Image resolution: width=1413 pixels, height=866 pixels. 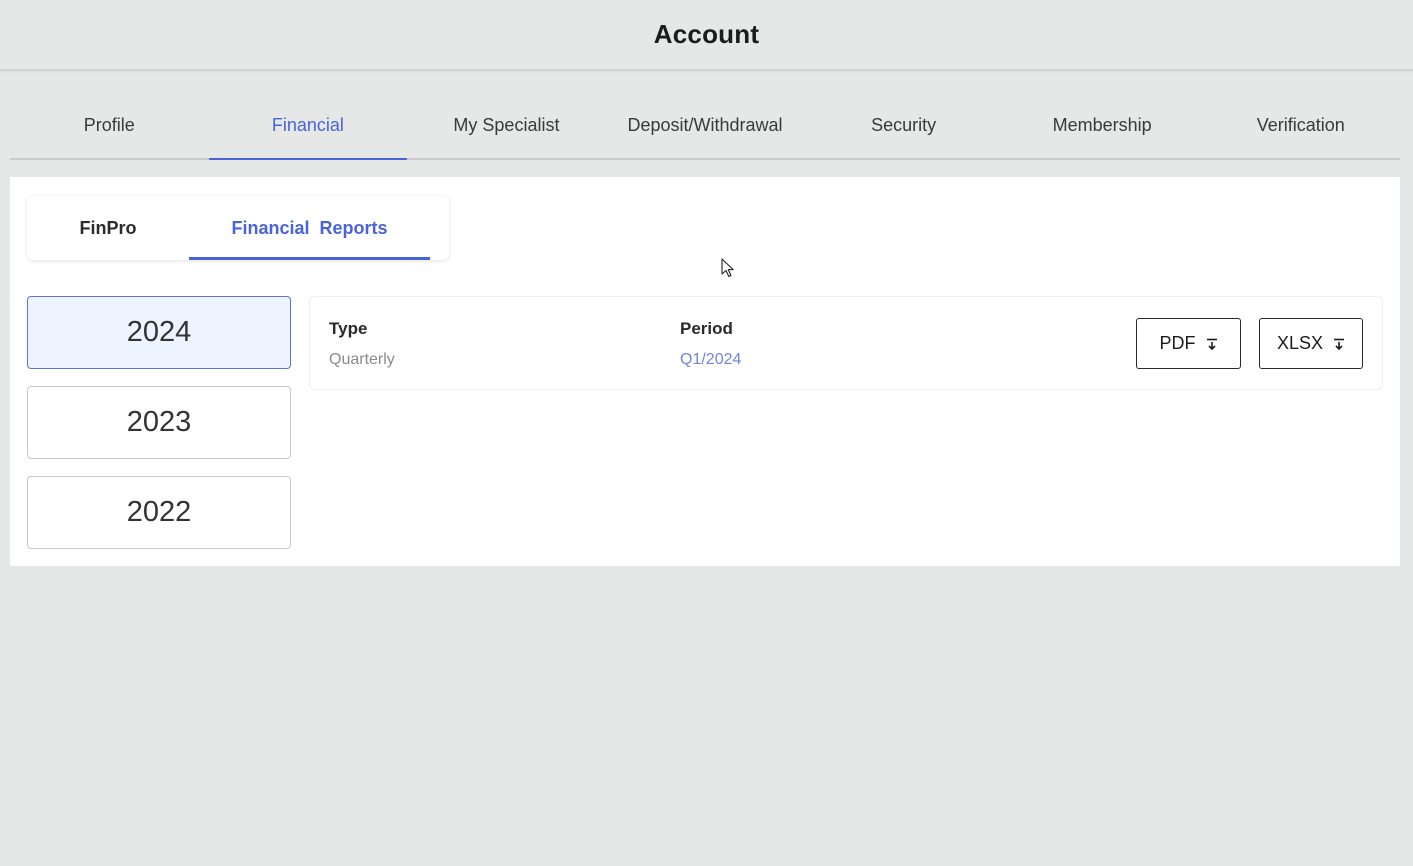 I want to click on tab-profile: Profile, so click(x=109, y=126).